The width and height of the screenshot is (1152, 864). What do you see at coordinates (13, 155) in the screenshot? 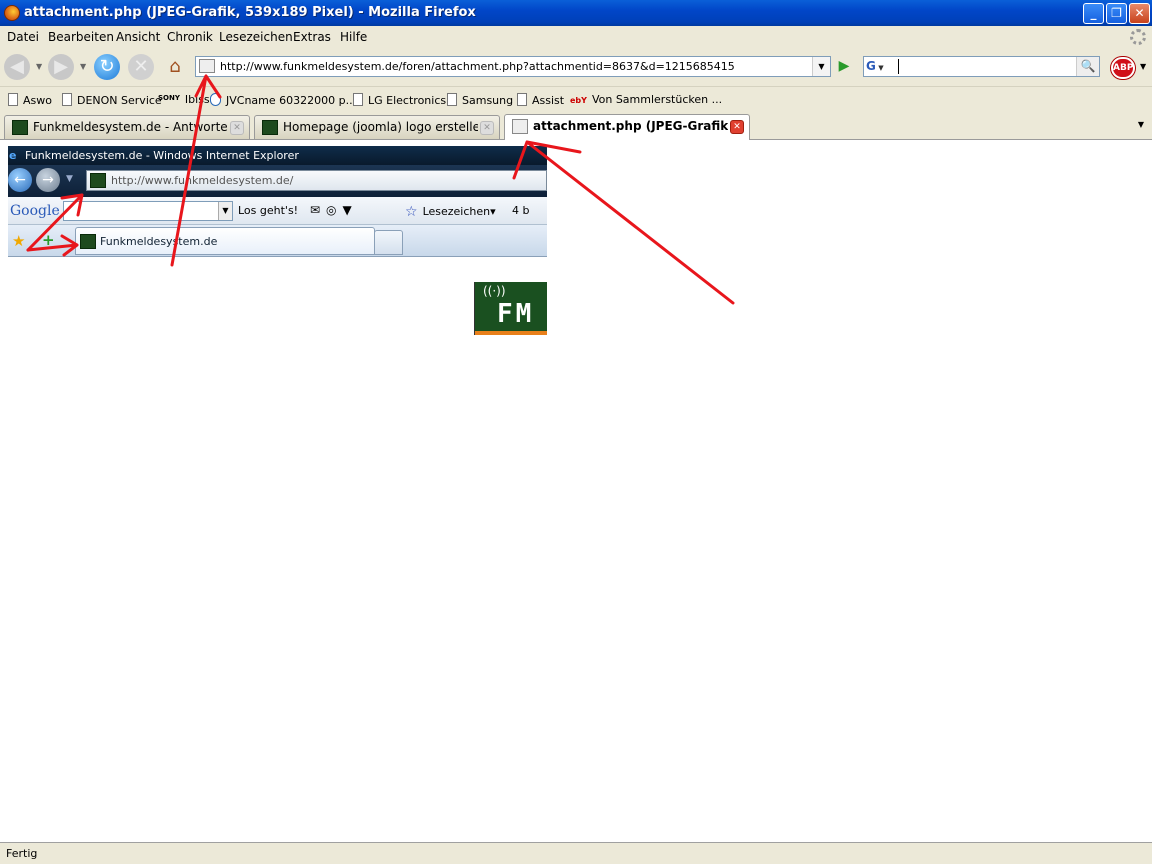
I see `ie-icon: e` at bounding box center [13, 155].